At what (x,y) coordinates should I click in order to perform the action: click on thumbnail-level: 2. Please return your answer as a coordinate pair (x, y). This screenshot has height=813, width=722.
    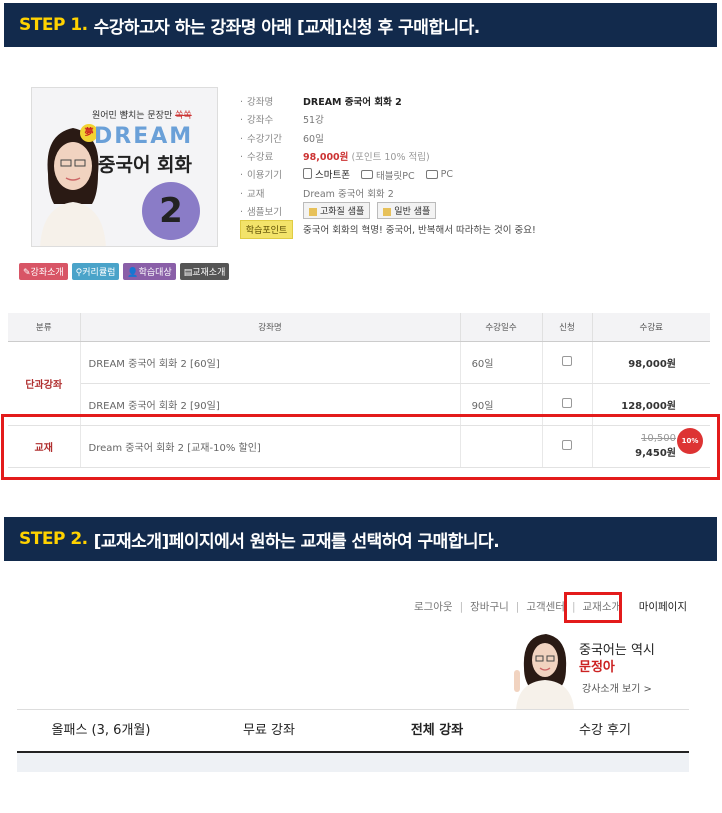
    Looking at the image, I should click on (171, 211).